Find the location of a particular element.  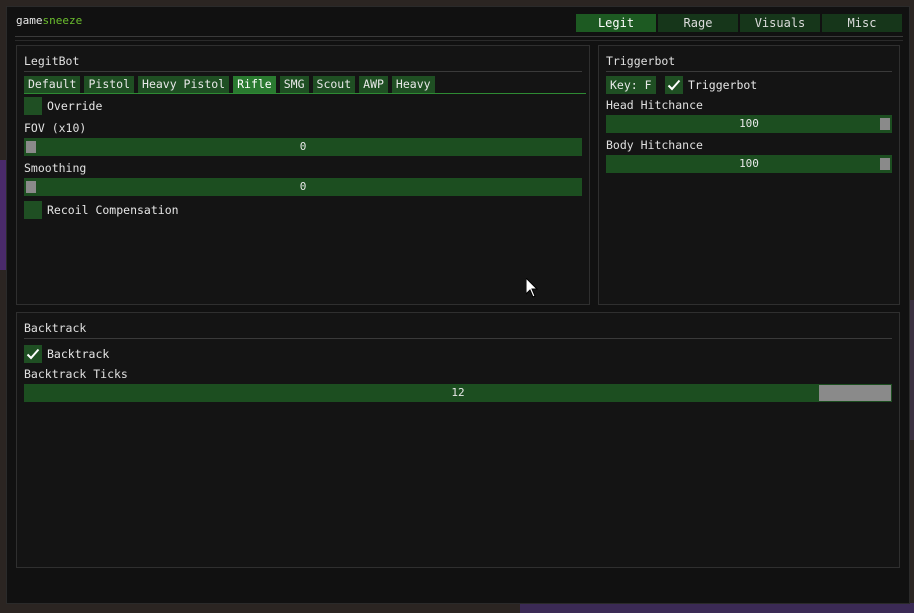

app-title-part2: sneeze is located at coordinates (62, 20).